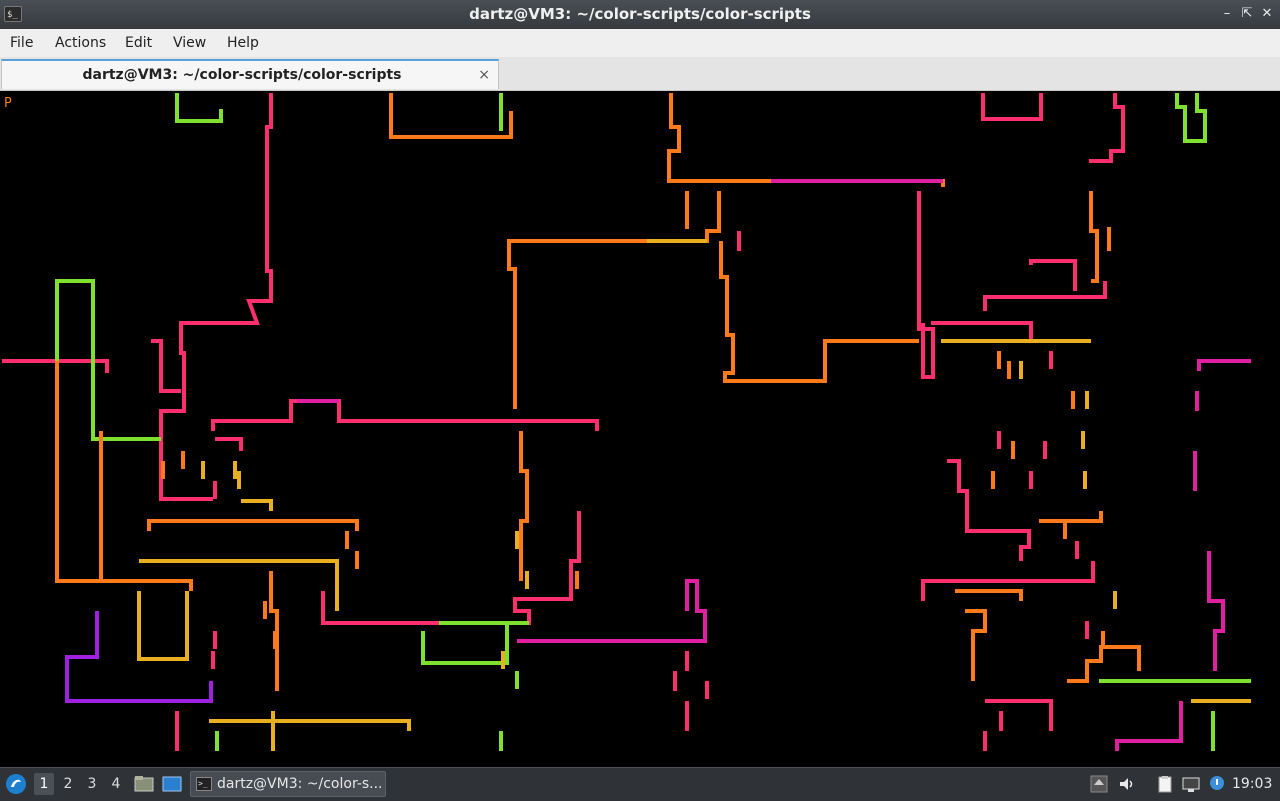 This screenshot has height=801, width=1280. Describe the element at coordinates (1267, 14) in the screenshot. I see `close-icon: ✕` at that location.